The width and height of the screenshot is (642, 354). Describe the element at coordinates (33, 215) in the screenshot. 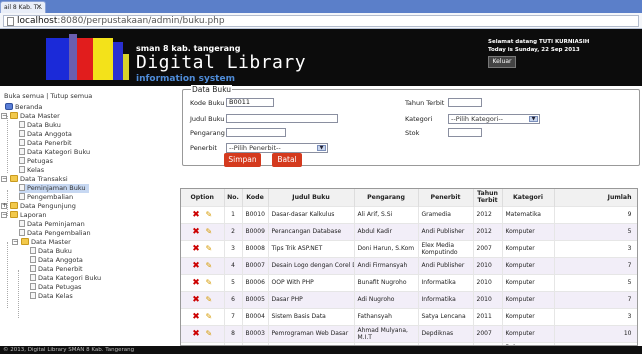

I see `nav-label: Laporan` at that location.